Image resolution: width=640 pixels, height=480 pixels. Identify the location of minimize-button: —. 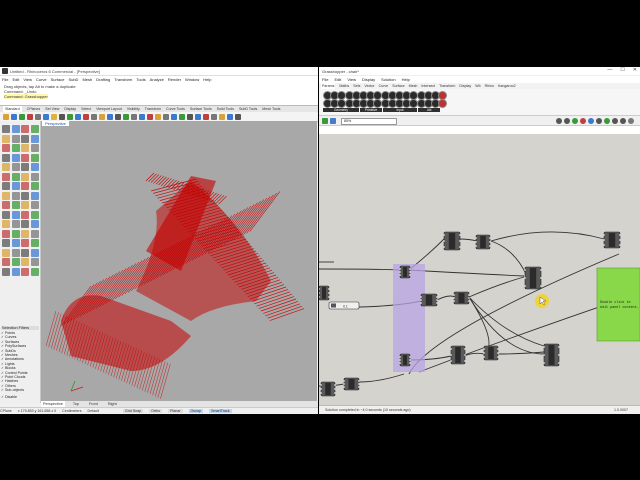
(609, 70).